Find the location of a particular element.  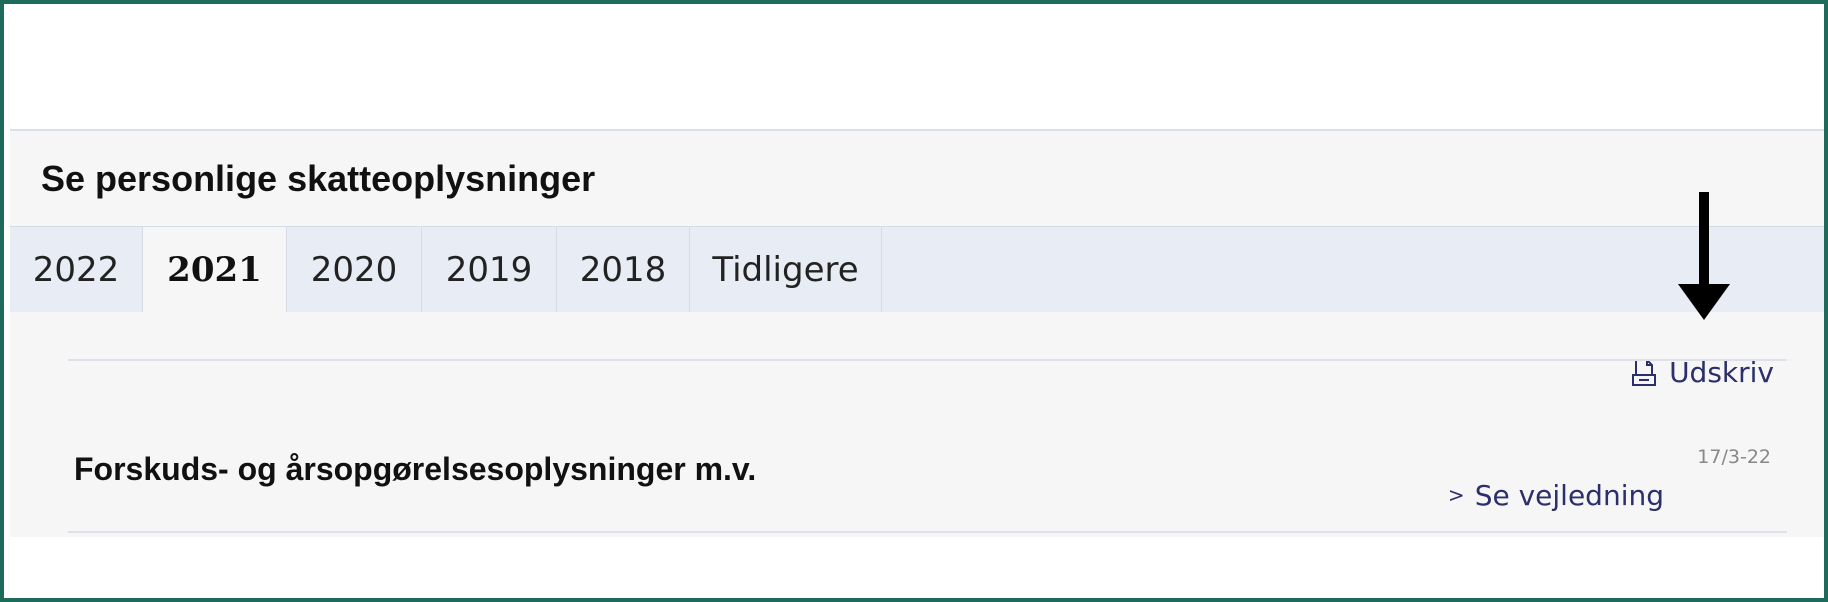

page-title: Se personlige skatteoplysninger is located at coordinates (318, 178).